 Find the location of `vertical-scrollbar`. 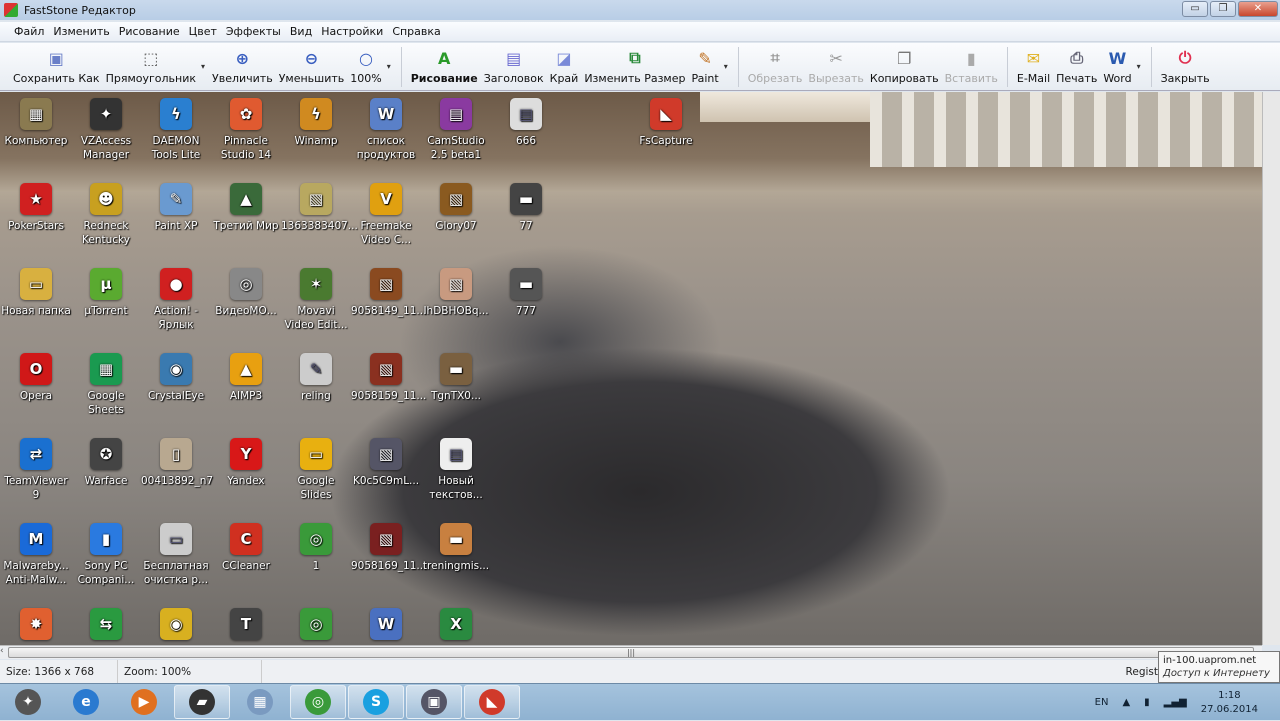

vertical-scrollbar is located at coordinates (1271, 368).